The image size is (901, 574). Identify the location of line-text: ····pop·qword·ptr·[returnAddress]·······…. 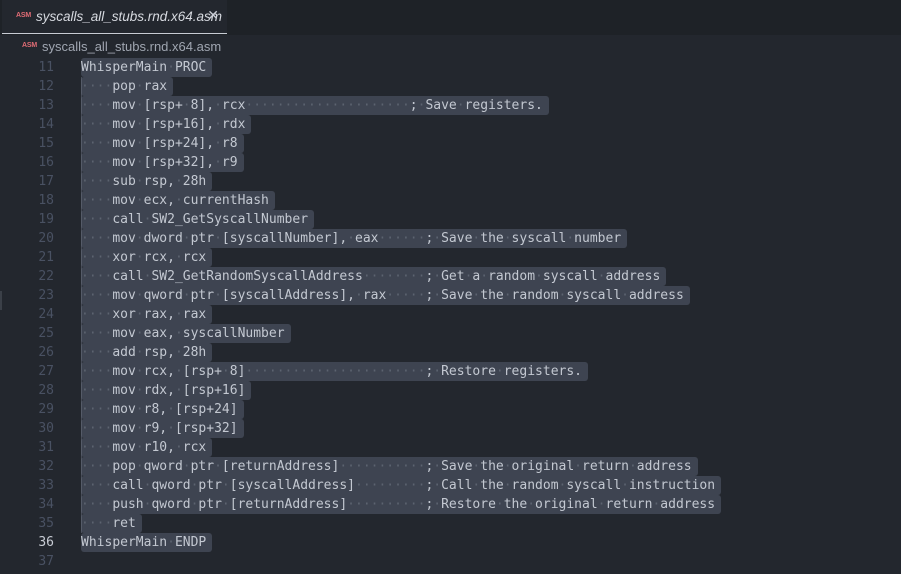
(389, 466).